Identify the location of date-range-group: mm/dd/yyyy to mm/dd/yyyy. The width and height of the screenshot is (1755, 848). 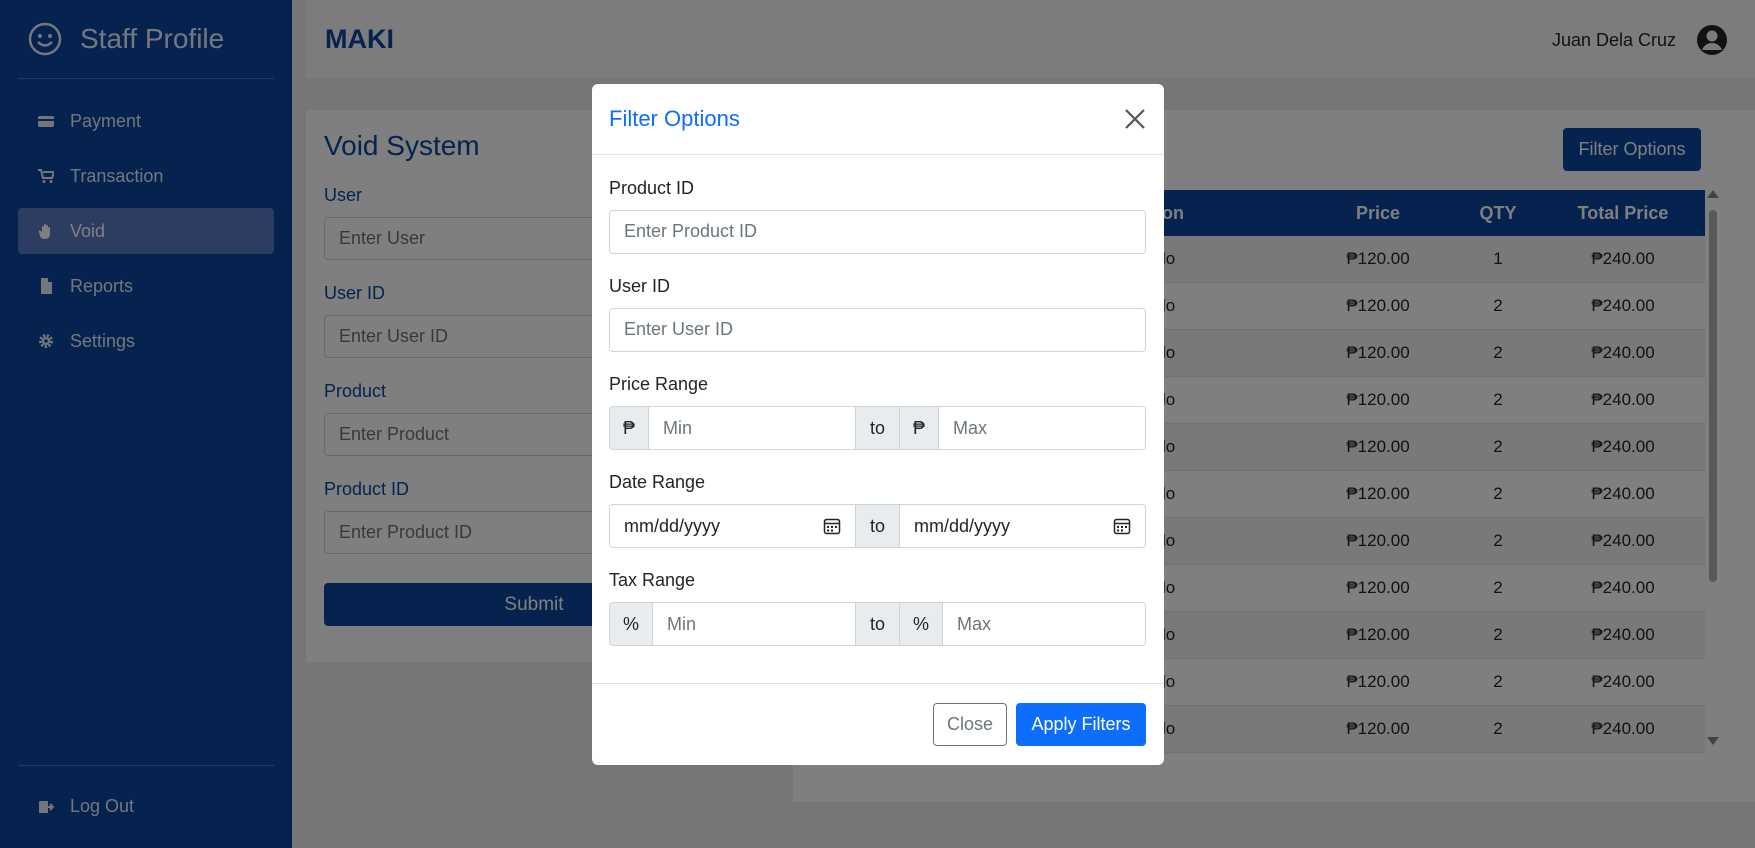
(877, 526).